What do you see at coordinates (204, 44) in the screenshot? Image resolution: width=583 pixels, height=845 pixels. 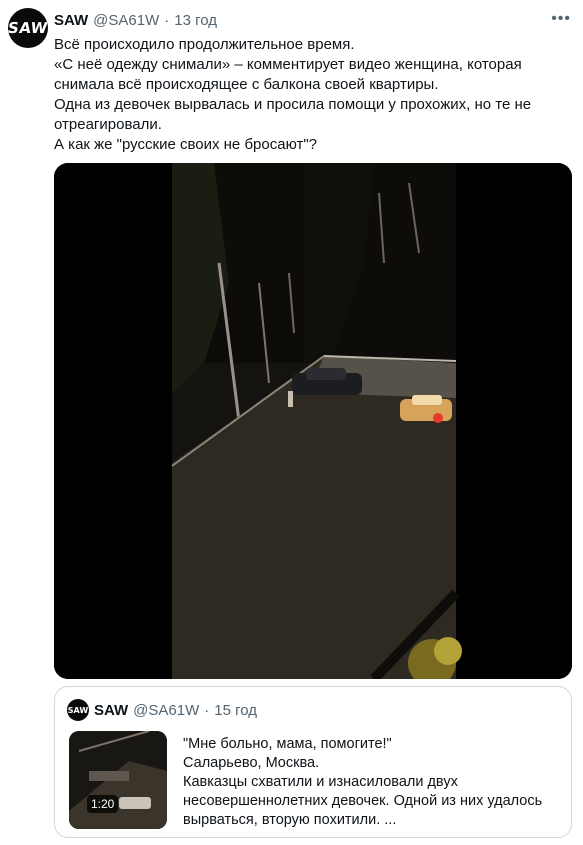 I see `tweet-text-line: Всё происходило продолжительное время.` at bounding box center [204, 44].